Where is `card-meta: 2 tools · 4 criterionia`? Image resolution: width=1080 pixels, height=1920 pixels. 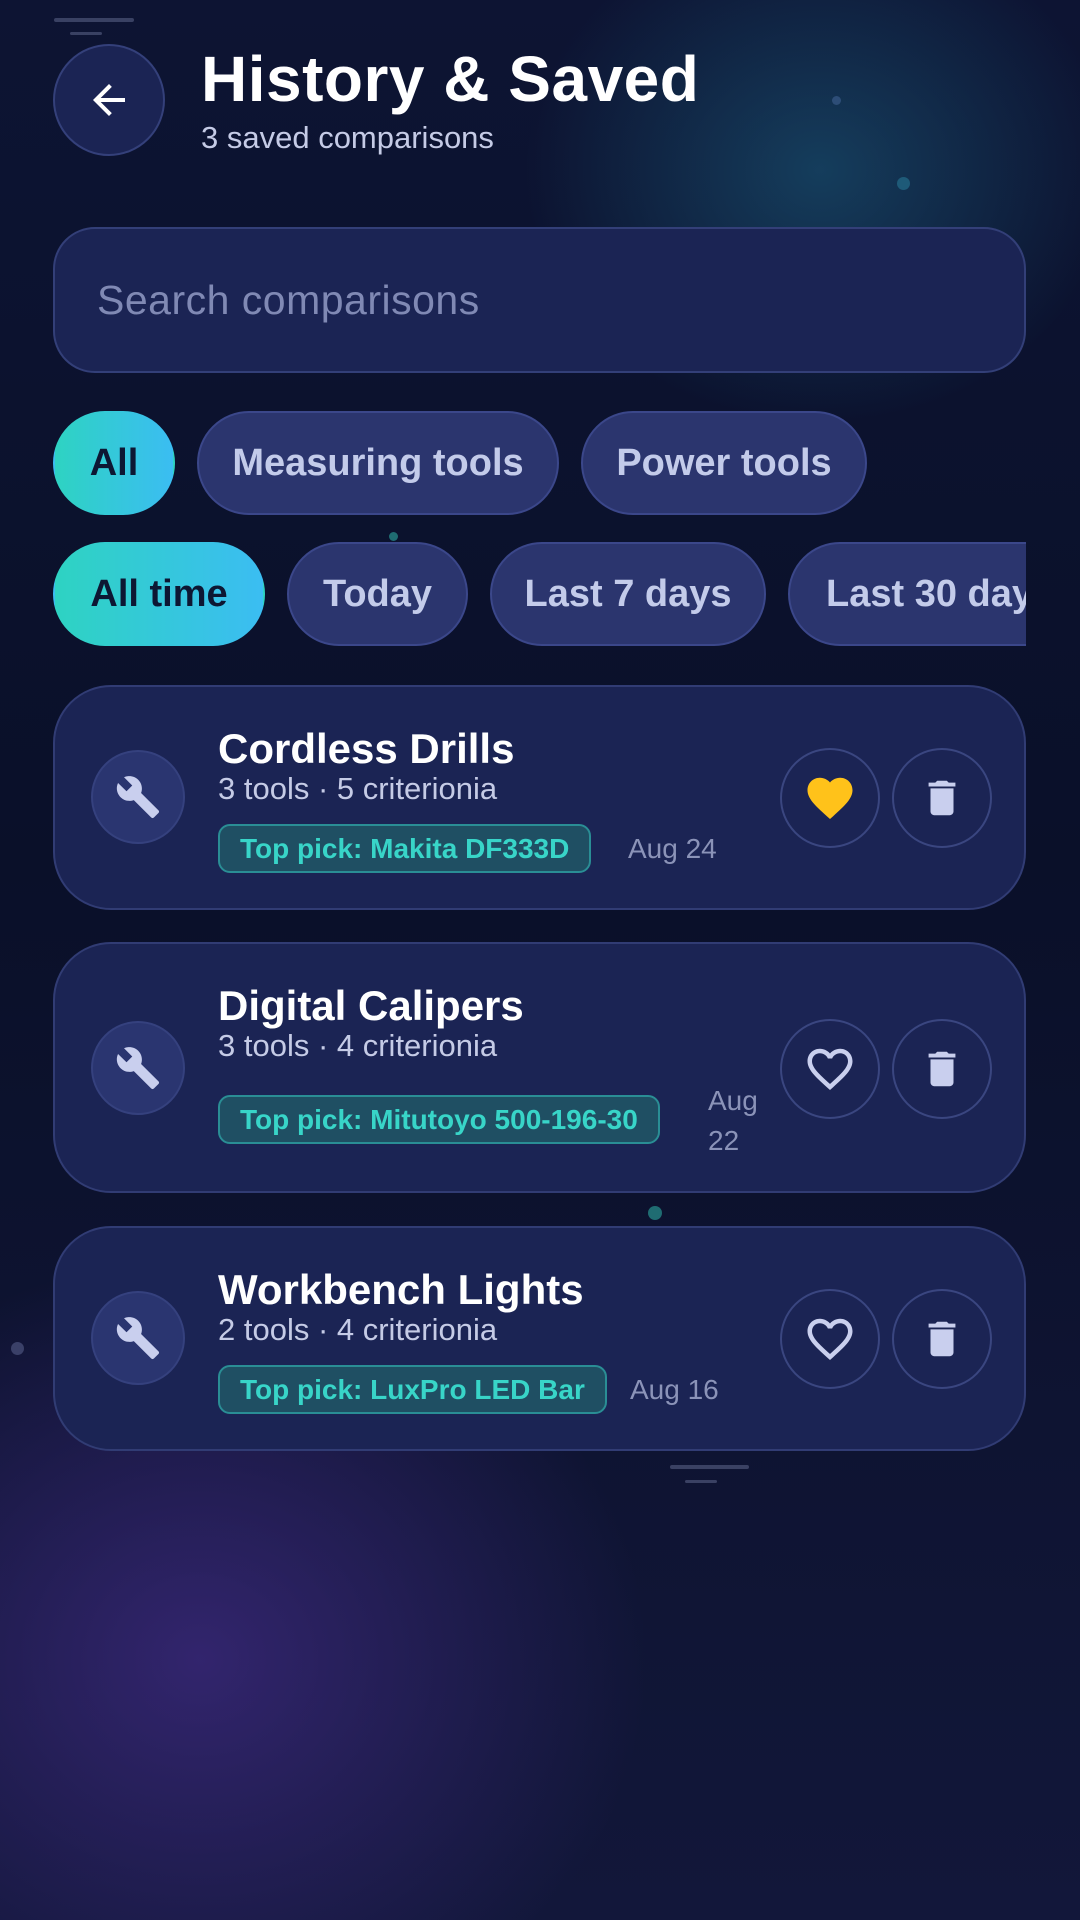
card-meta: 2 tools · 4 criterionia is located at coordinates (358, 1329).